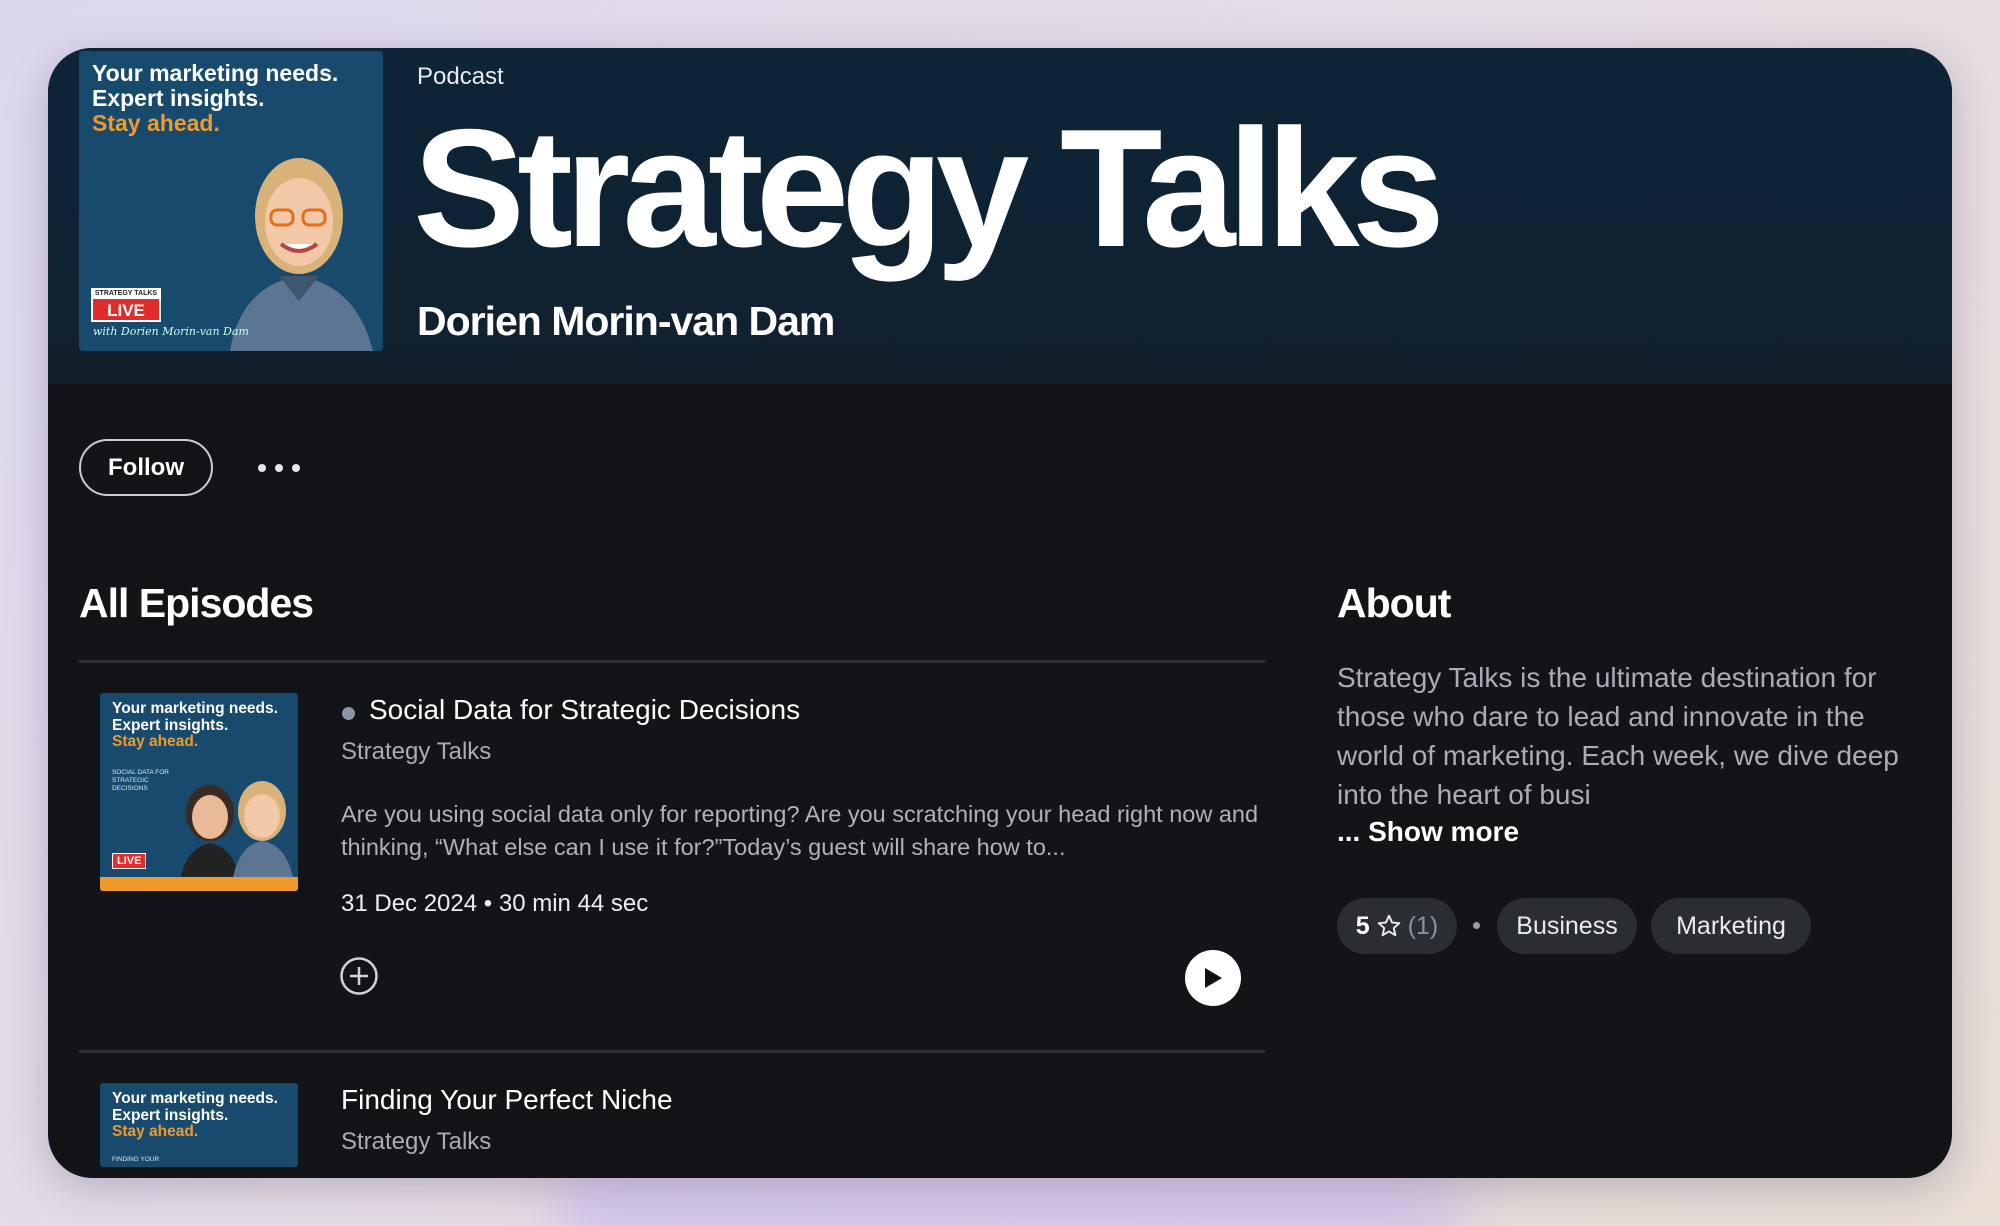  What do you see at coordinates (146, 467) in the screenshot?
I see `follow-button: Follow` at bounding box center [146, 467].